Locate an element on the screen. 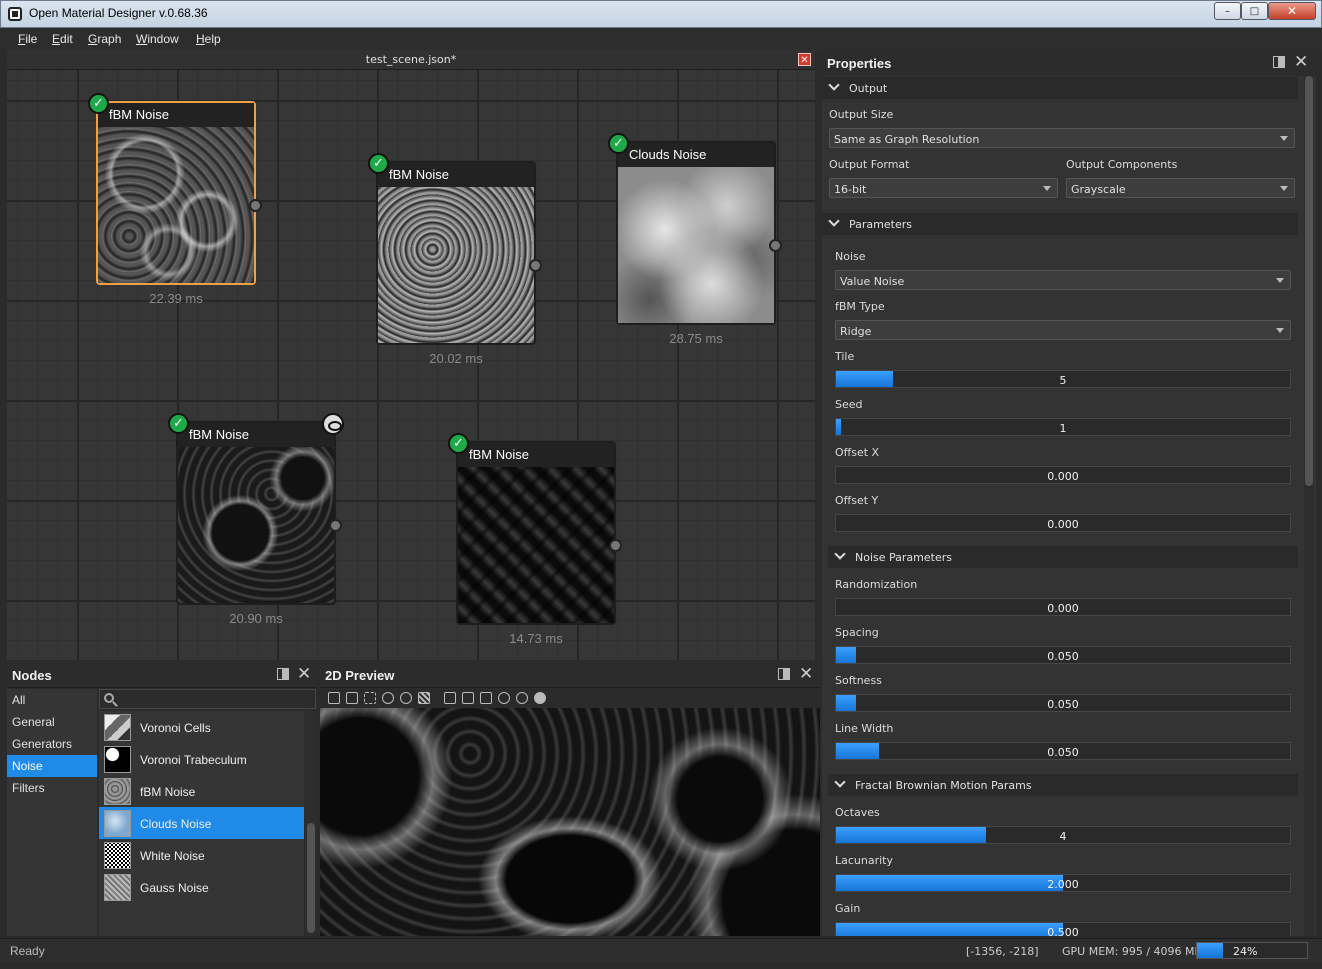 This screenshot has height=969, width=1322. chevron-down-icon is located at coordinates (840, 782).